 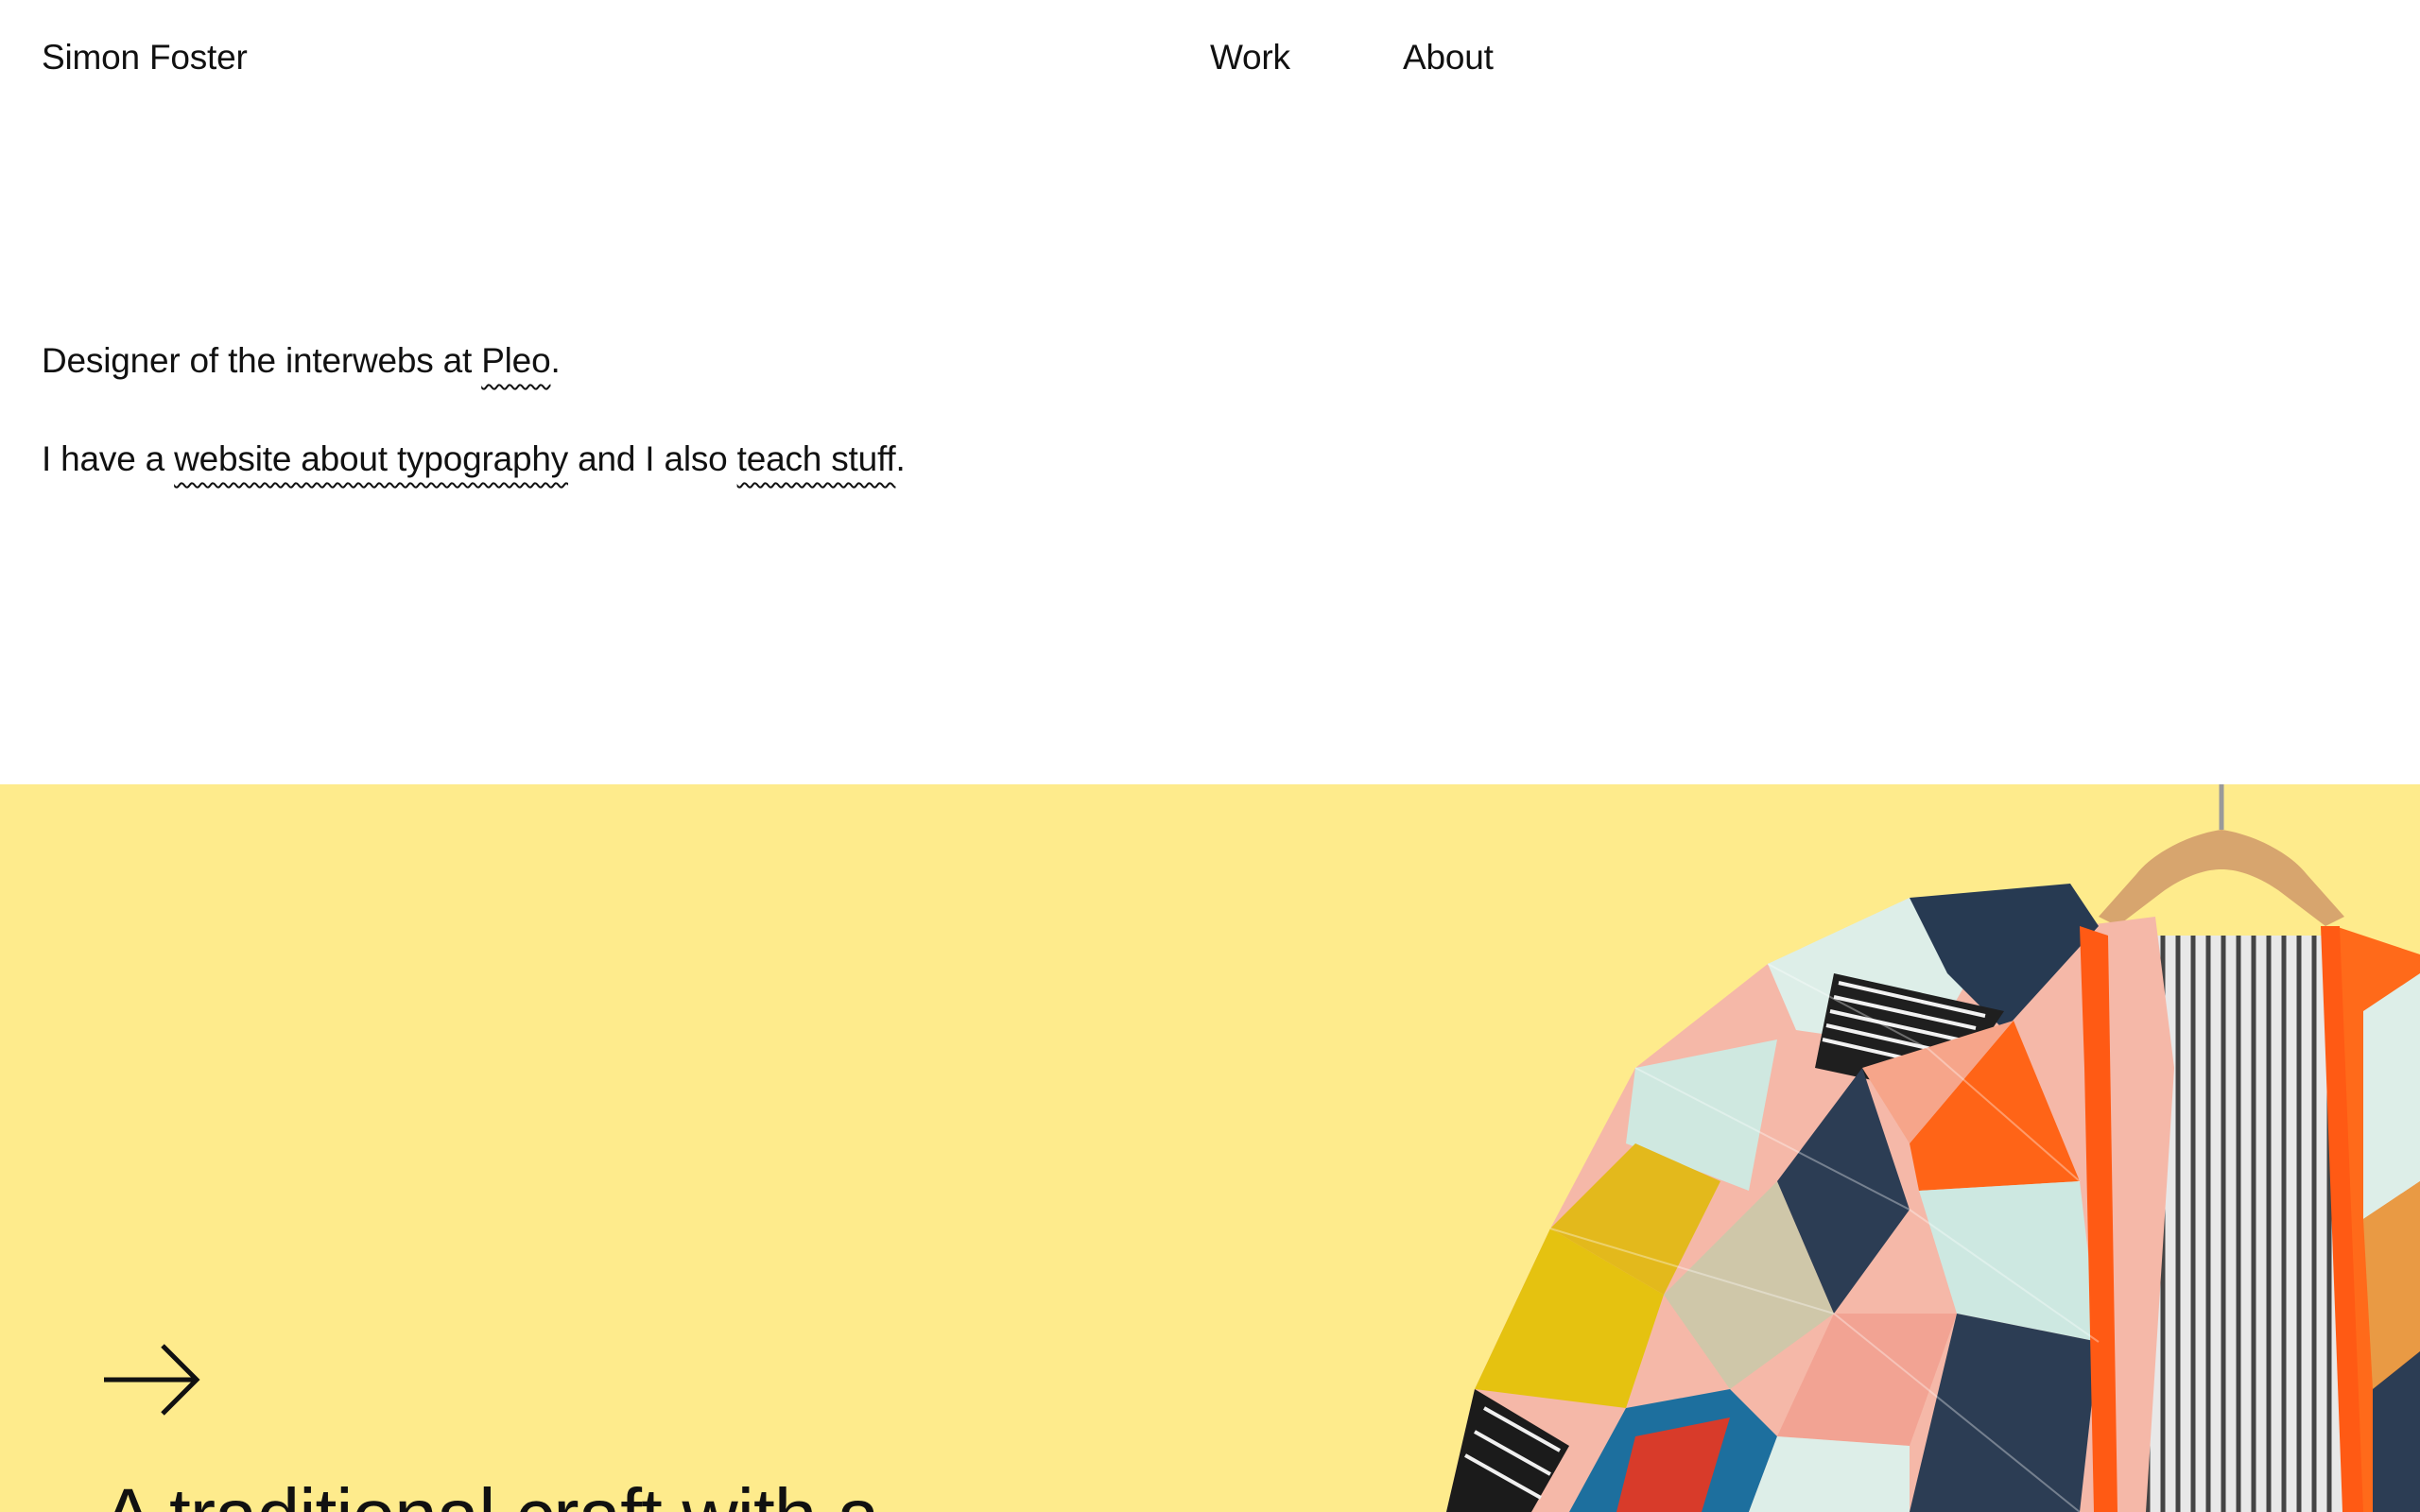 I want to click on nav-work-link: Work, so click(x=1250, y=57).